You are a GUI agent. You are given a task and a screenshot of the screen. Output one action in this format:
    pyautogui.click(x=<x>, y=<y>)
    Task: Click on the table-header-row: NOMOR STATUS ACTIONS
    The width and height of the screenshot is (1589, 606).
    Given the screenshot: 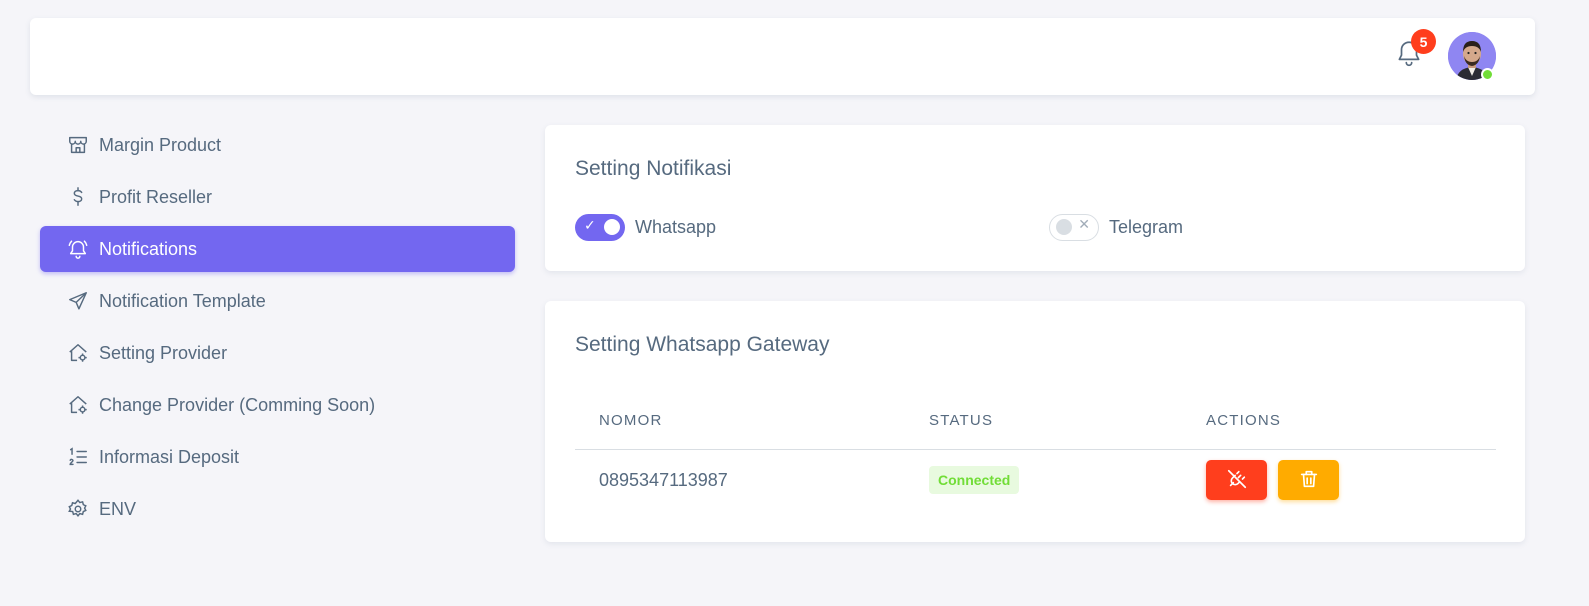 What is the action you would take?
    pyautogui.click(x=1035, y=421)
    